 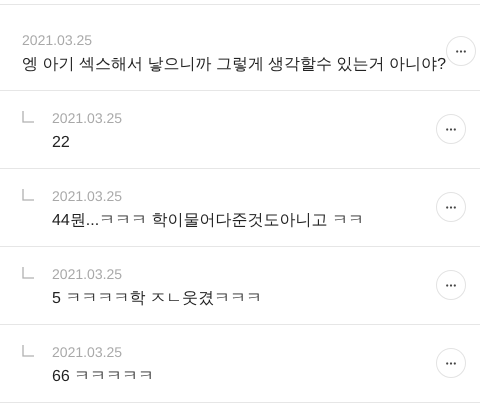 What do you see at coordinates (104, 377) in the screenshot?
I see `comment-text: 66 ㅋㅋㅋㅋㅋ` at bounding box center [104, 377].